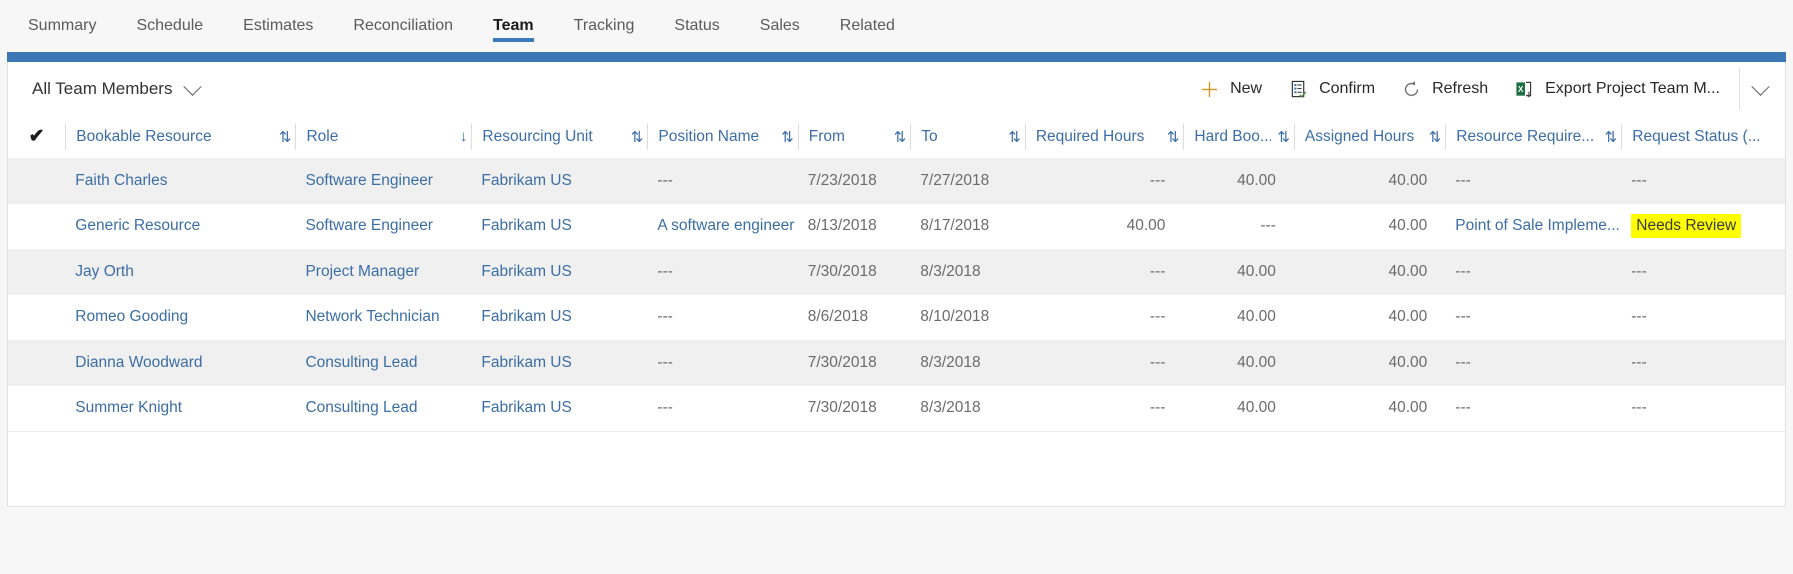 The height and width of the screenshot is (574, 1793). What do you see at coordinates (854, 363) in the screenshot?
I see `cell-from: 7/30/2018` at bounding box center [854, 363].